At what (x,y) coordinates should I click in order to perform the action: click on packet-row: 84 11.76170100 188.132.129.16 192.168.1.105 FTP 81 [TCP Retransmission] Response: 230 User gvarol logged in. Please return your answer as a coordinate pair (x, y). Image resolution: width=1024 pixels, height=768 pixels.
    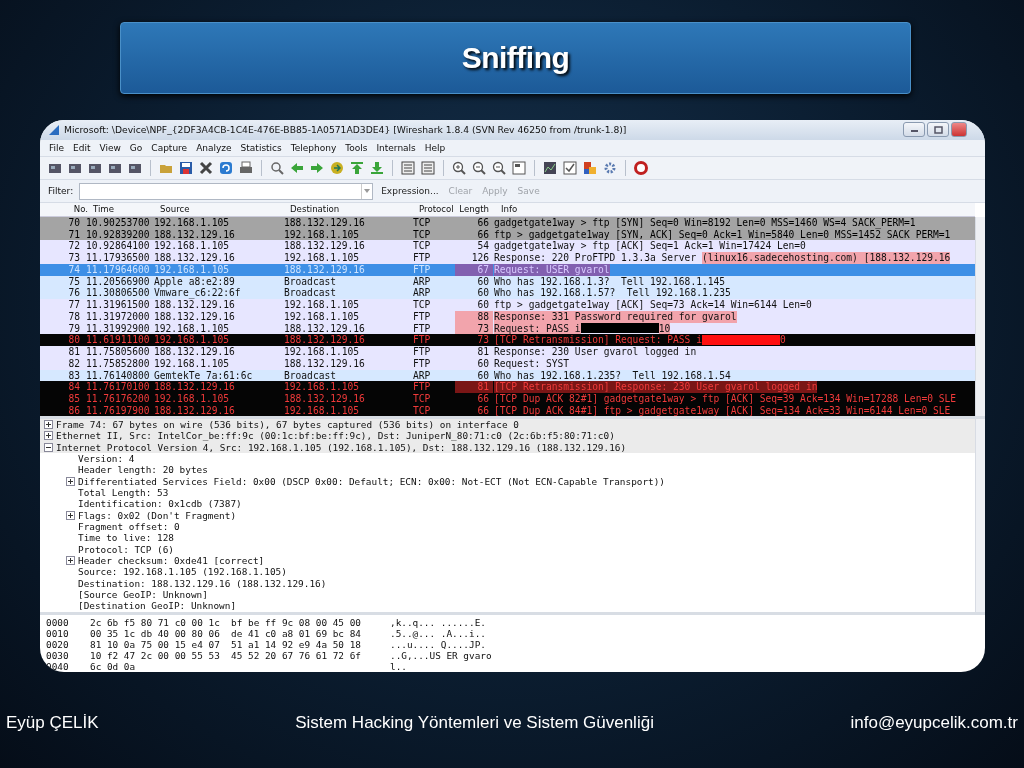
    Looking at the image, I should click on (507, 387).